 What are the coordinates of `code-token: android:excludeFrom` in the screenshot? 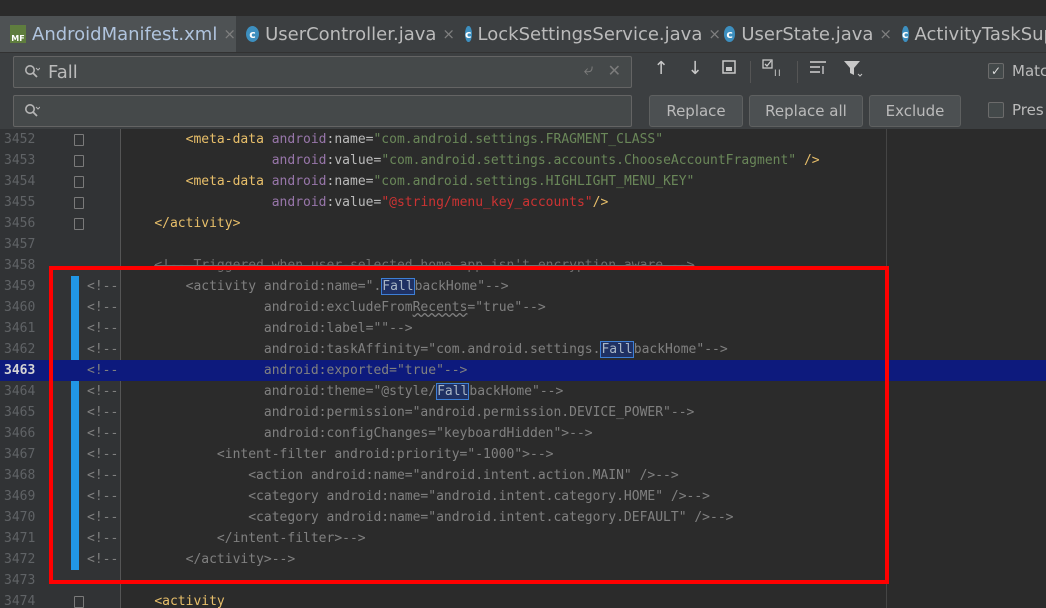 It's located at (338, 307).